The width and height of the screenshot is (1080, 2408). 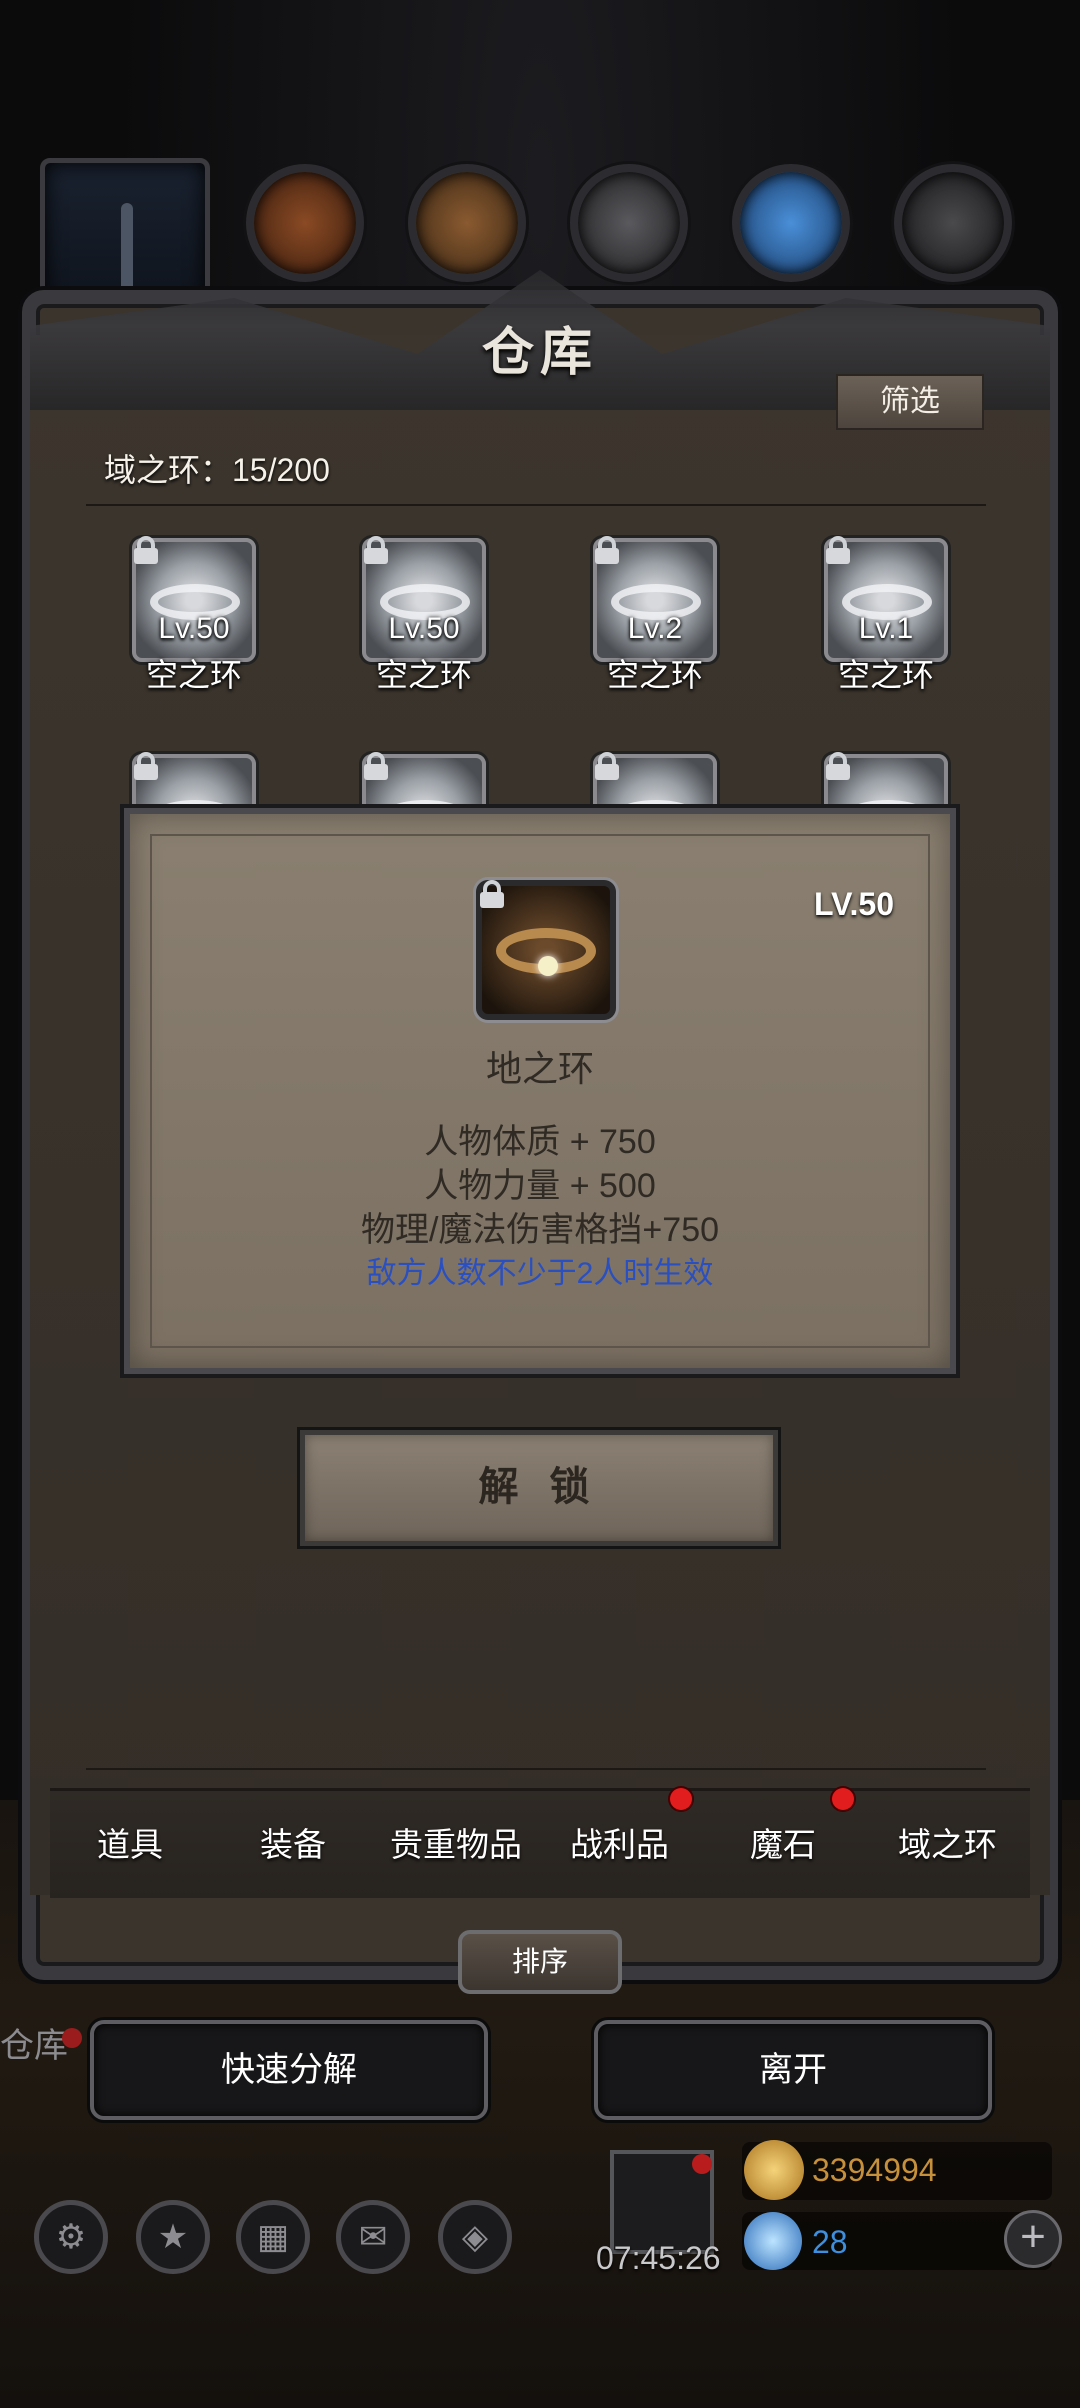 I want to click on popup-item-name: 地之环, so click(x=539, y=1068).